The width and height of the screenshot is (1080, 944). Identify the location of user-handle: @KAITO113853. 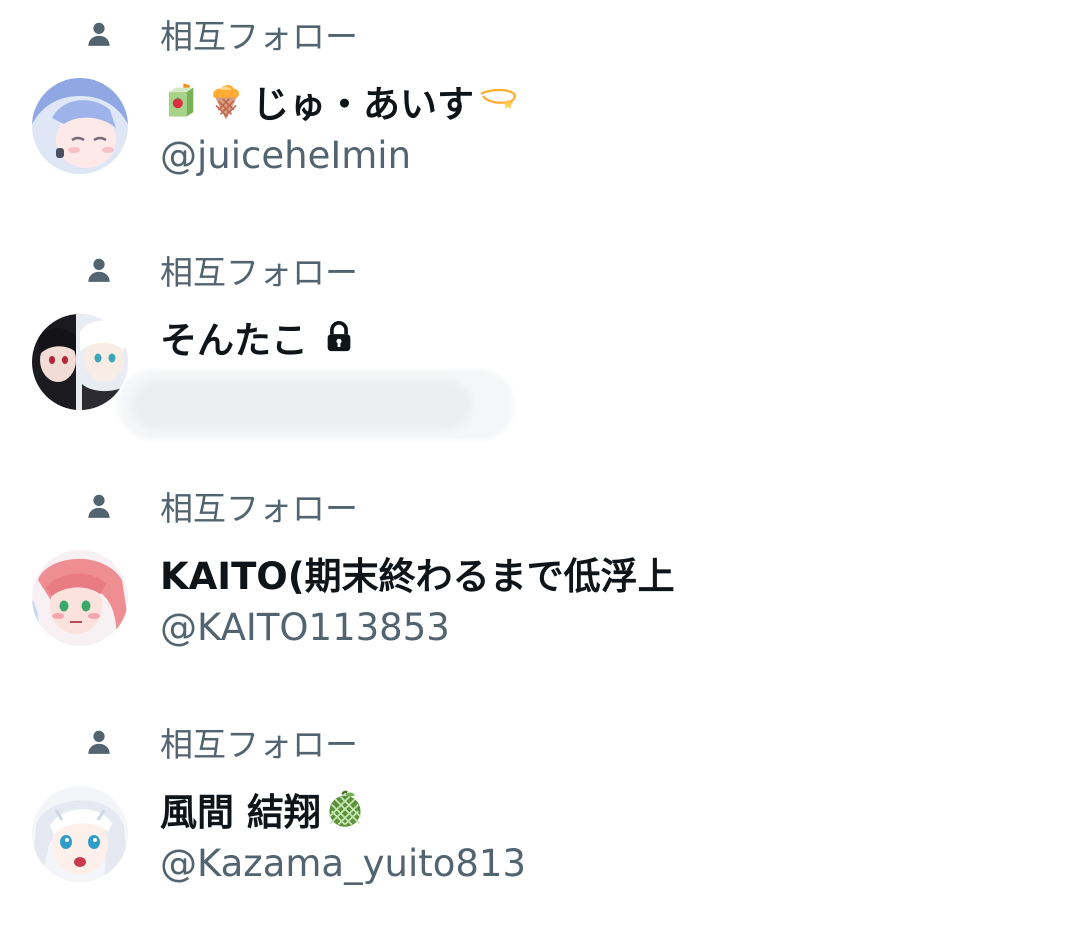
(305, 627).